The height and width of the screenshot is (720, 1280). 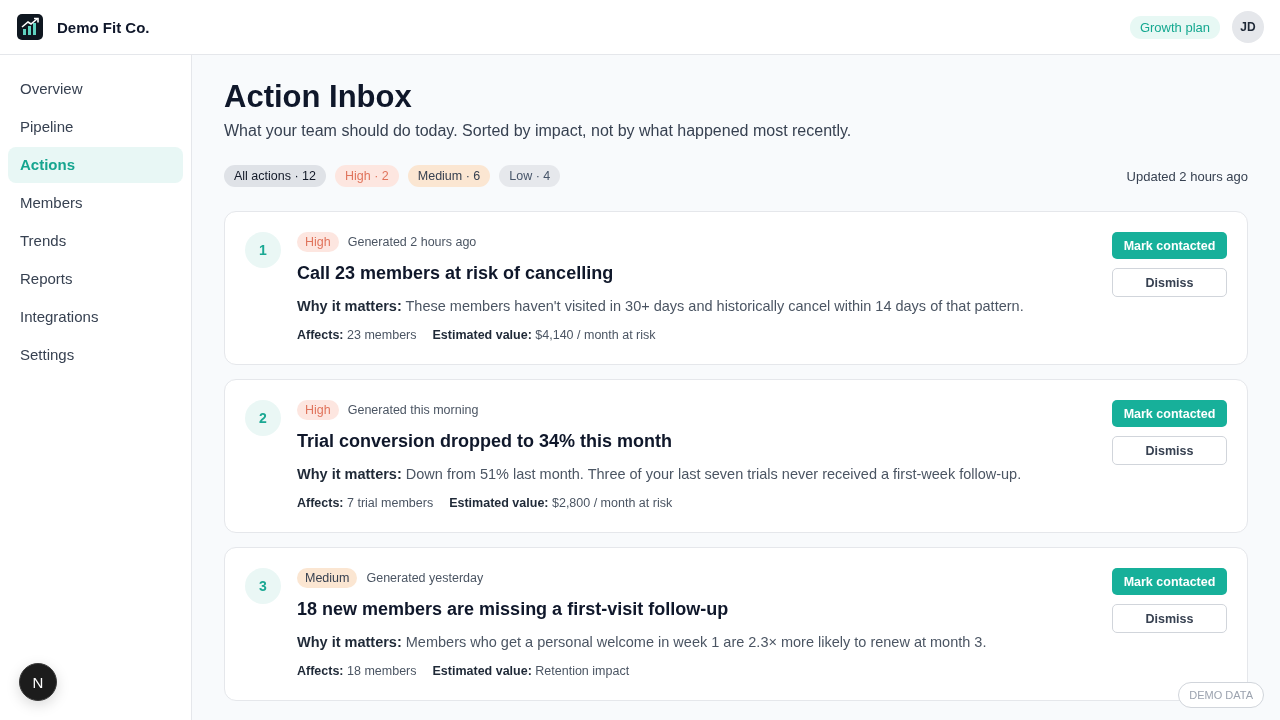 I want to click on meta-text: Affects: 7 trial members, so click(x=365, y=503).